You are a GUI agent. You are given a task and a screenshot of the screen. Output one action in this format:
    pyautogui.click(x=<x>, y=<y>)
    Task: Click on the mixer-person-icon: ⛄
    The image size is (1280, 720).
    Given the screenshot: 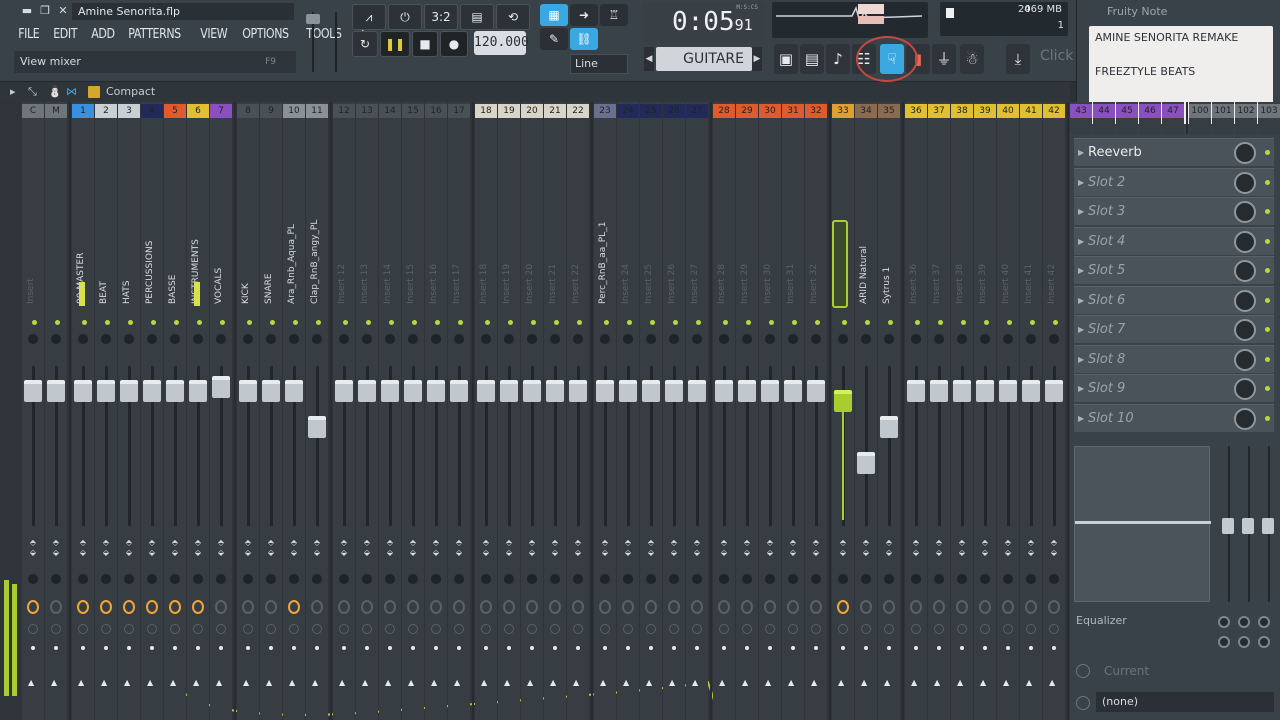 What is the action you would take?
    pyautogui.click(x=55, y=92)
    